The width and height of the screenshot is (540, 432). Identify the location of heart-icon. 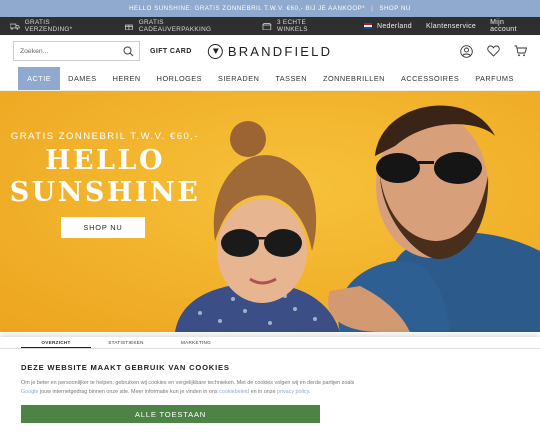
(493, 51).